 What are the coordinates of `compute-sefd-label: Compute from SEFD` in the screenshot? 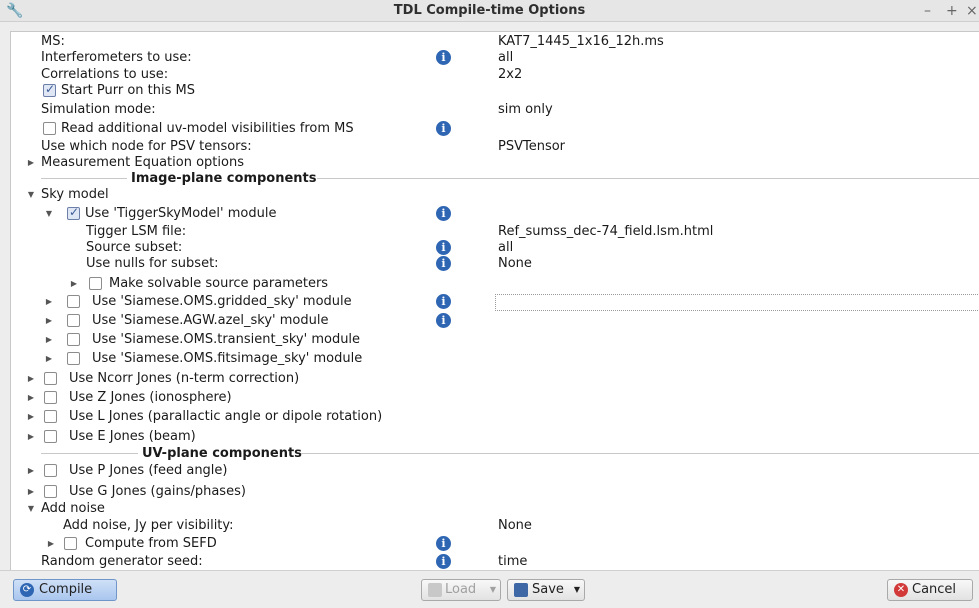 It's located at (151, 543).